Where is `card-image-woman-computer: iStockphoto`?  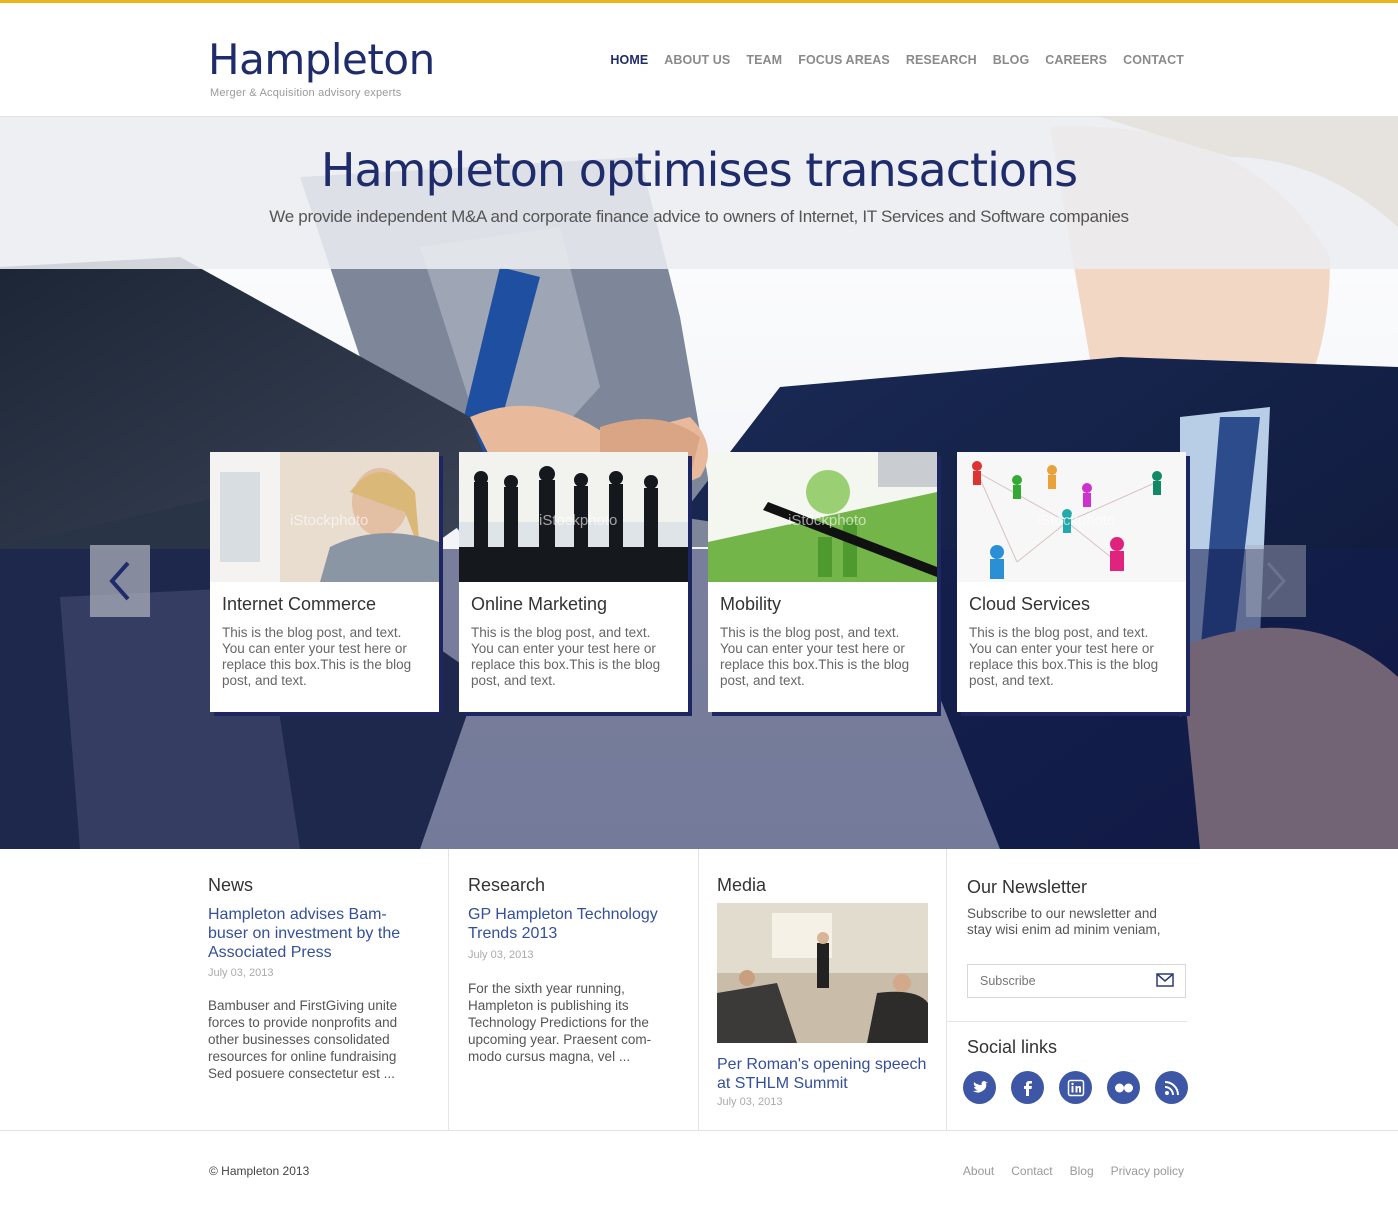
card-image-woman-computer: iStockphoto is located at coordinates (324, 517).